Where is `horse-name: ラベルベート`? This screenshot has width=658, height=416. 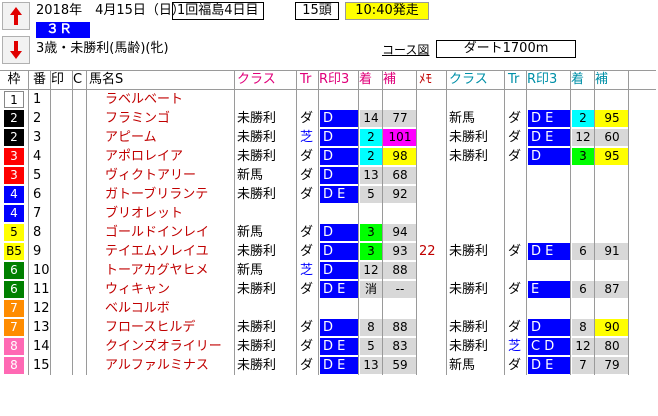 horse-name: ラベルベート is located at coordinates (160, 99).